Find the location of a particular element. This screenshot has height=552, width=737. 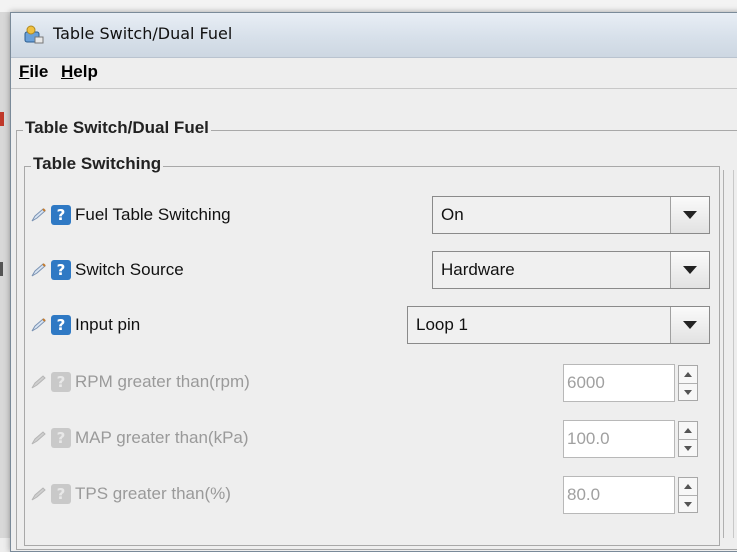

tps-value: 80.0 is located at coordinates (584, 494).